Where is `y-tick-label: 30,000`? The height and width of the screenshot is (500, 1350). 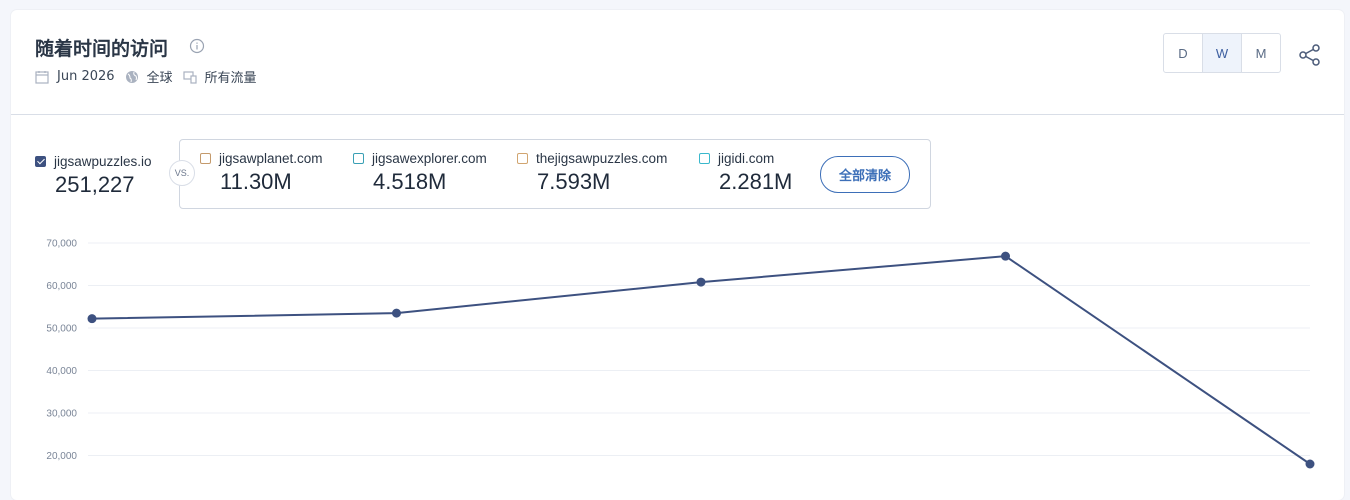
y-tick-label: 30,000 is located at coordinates (61, 414).